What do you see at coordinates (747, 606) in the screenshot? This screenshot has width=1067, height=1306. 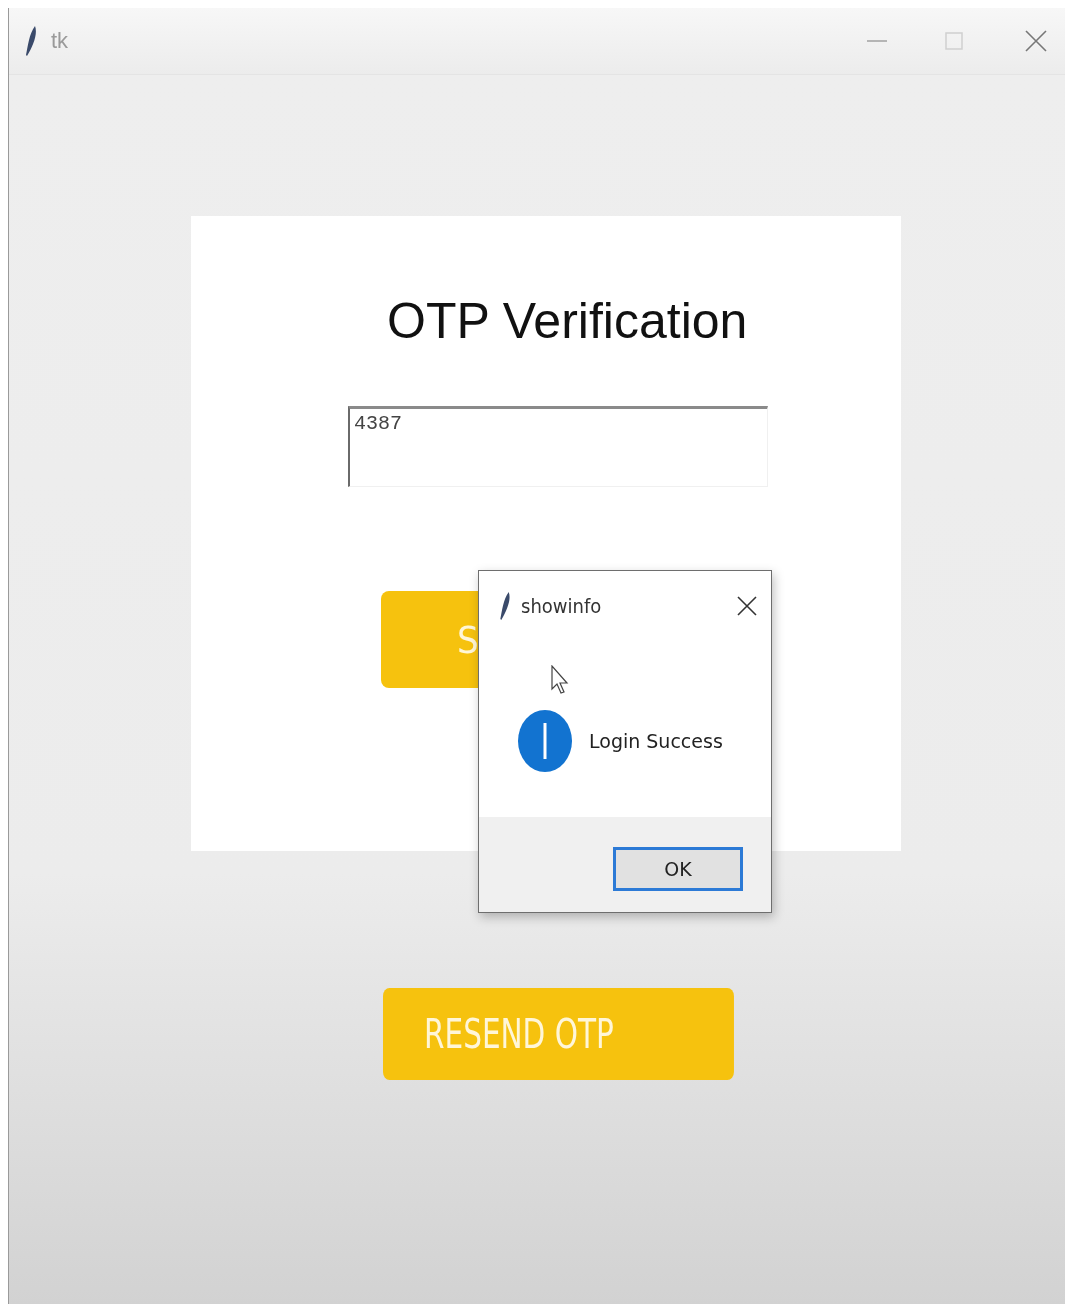 I see `close-icon` at bounding box center [747, 606].